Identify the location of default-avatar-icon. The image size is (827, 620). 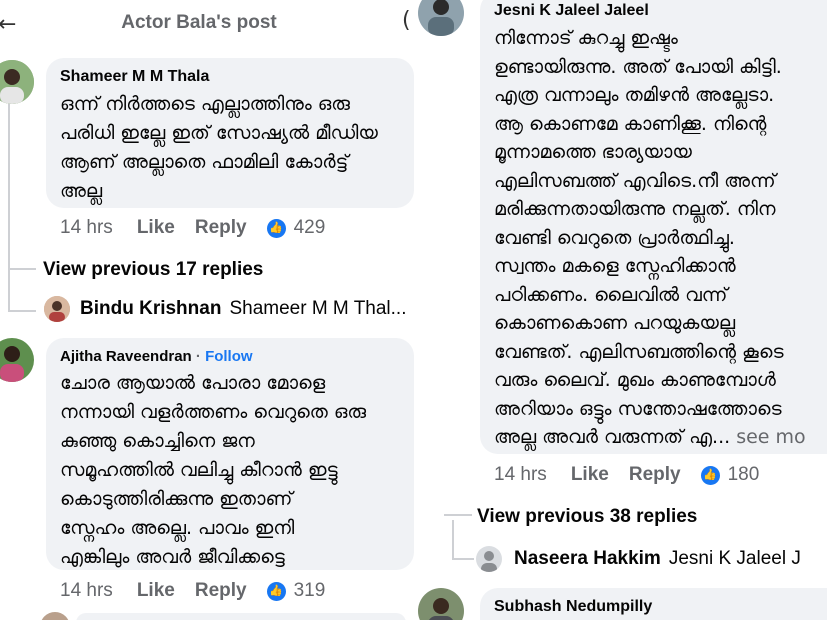
(489, 559).